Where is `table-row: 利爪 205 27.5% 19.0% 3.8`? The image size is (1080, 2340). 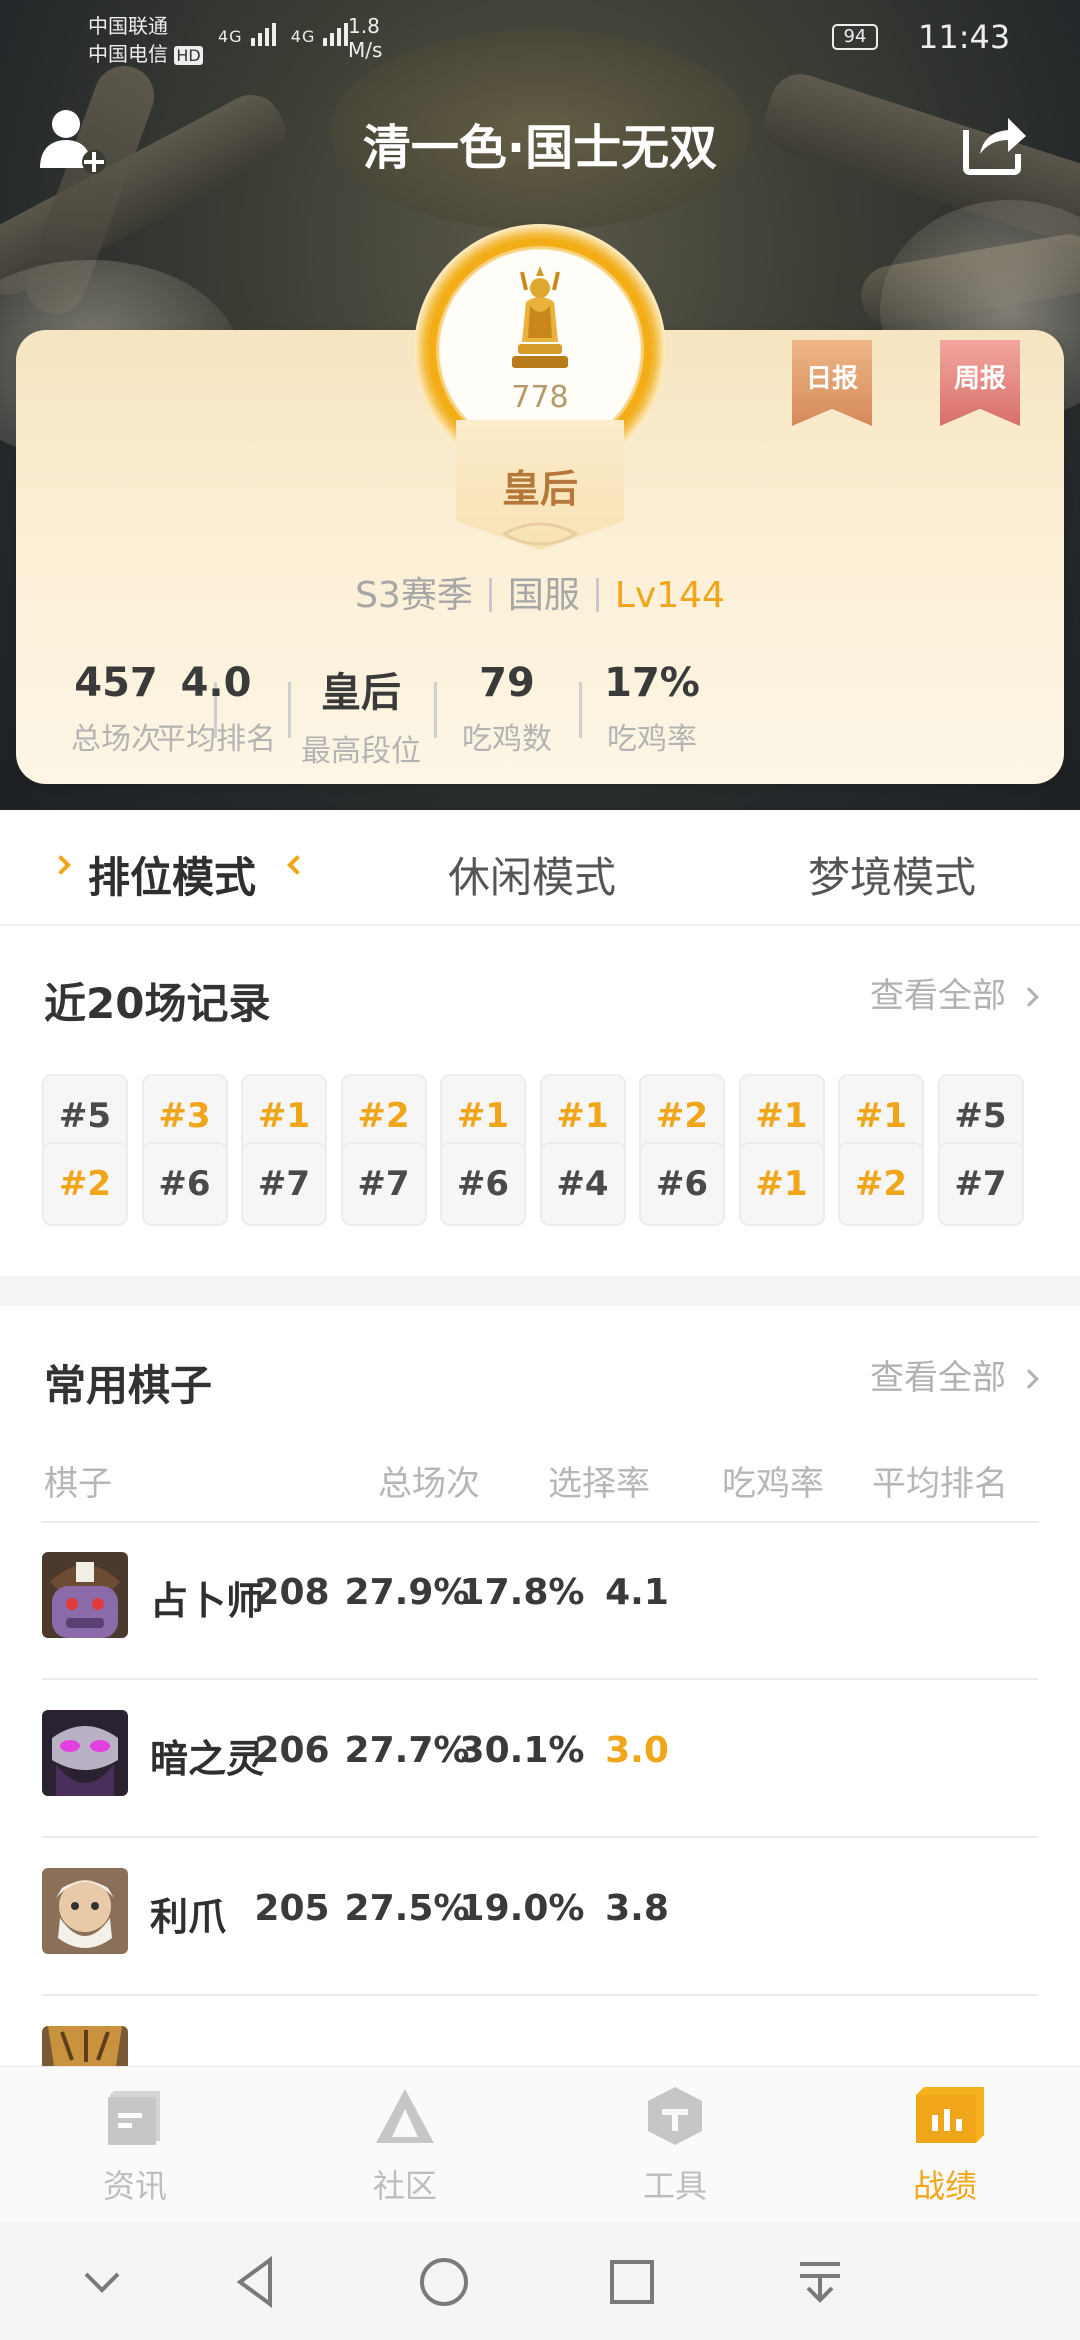 table-row: 利爪 205 27.5% 19.0% 3.8 is located at coordinates (540, 1918).